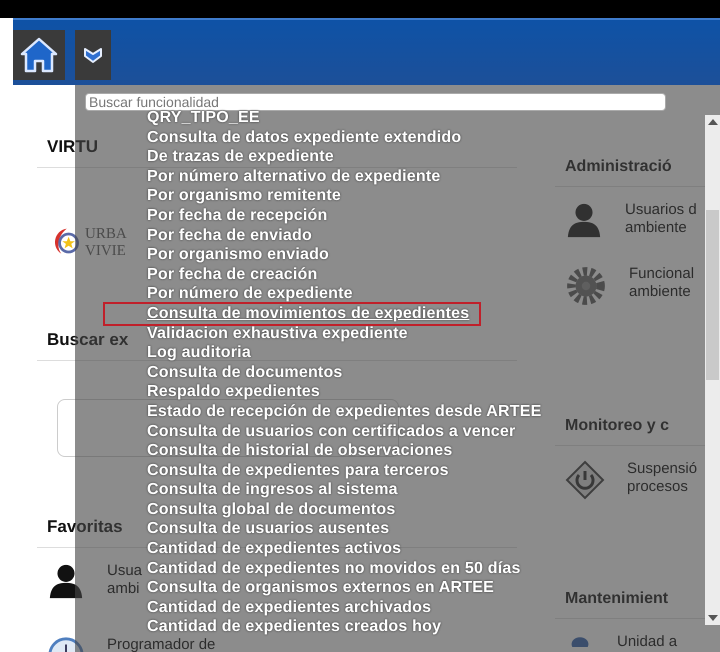  I want to click on menu-item: Consulta de usuarios con certificados a vencer, so click(331, 432).